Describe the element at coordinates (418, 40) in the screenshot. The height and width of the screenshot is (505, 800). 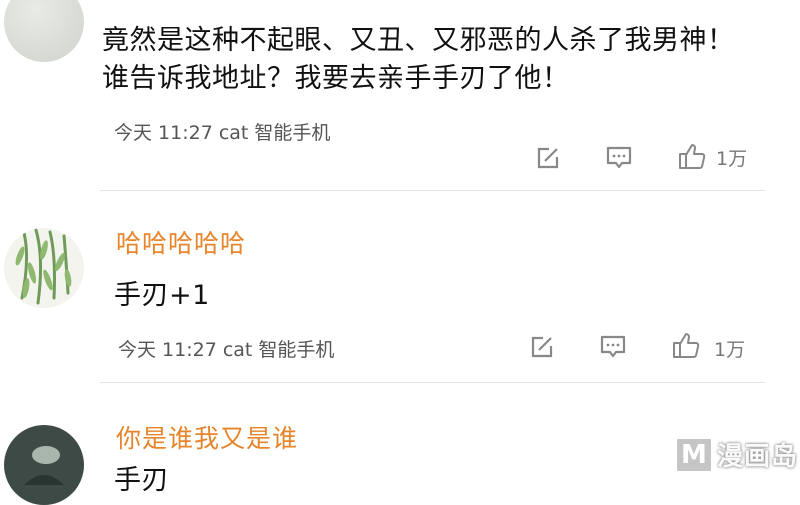
I see `comment-line: 竟然是这种不起眼、又丑、又邪恶的人杀了我男神！` at that location.